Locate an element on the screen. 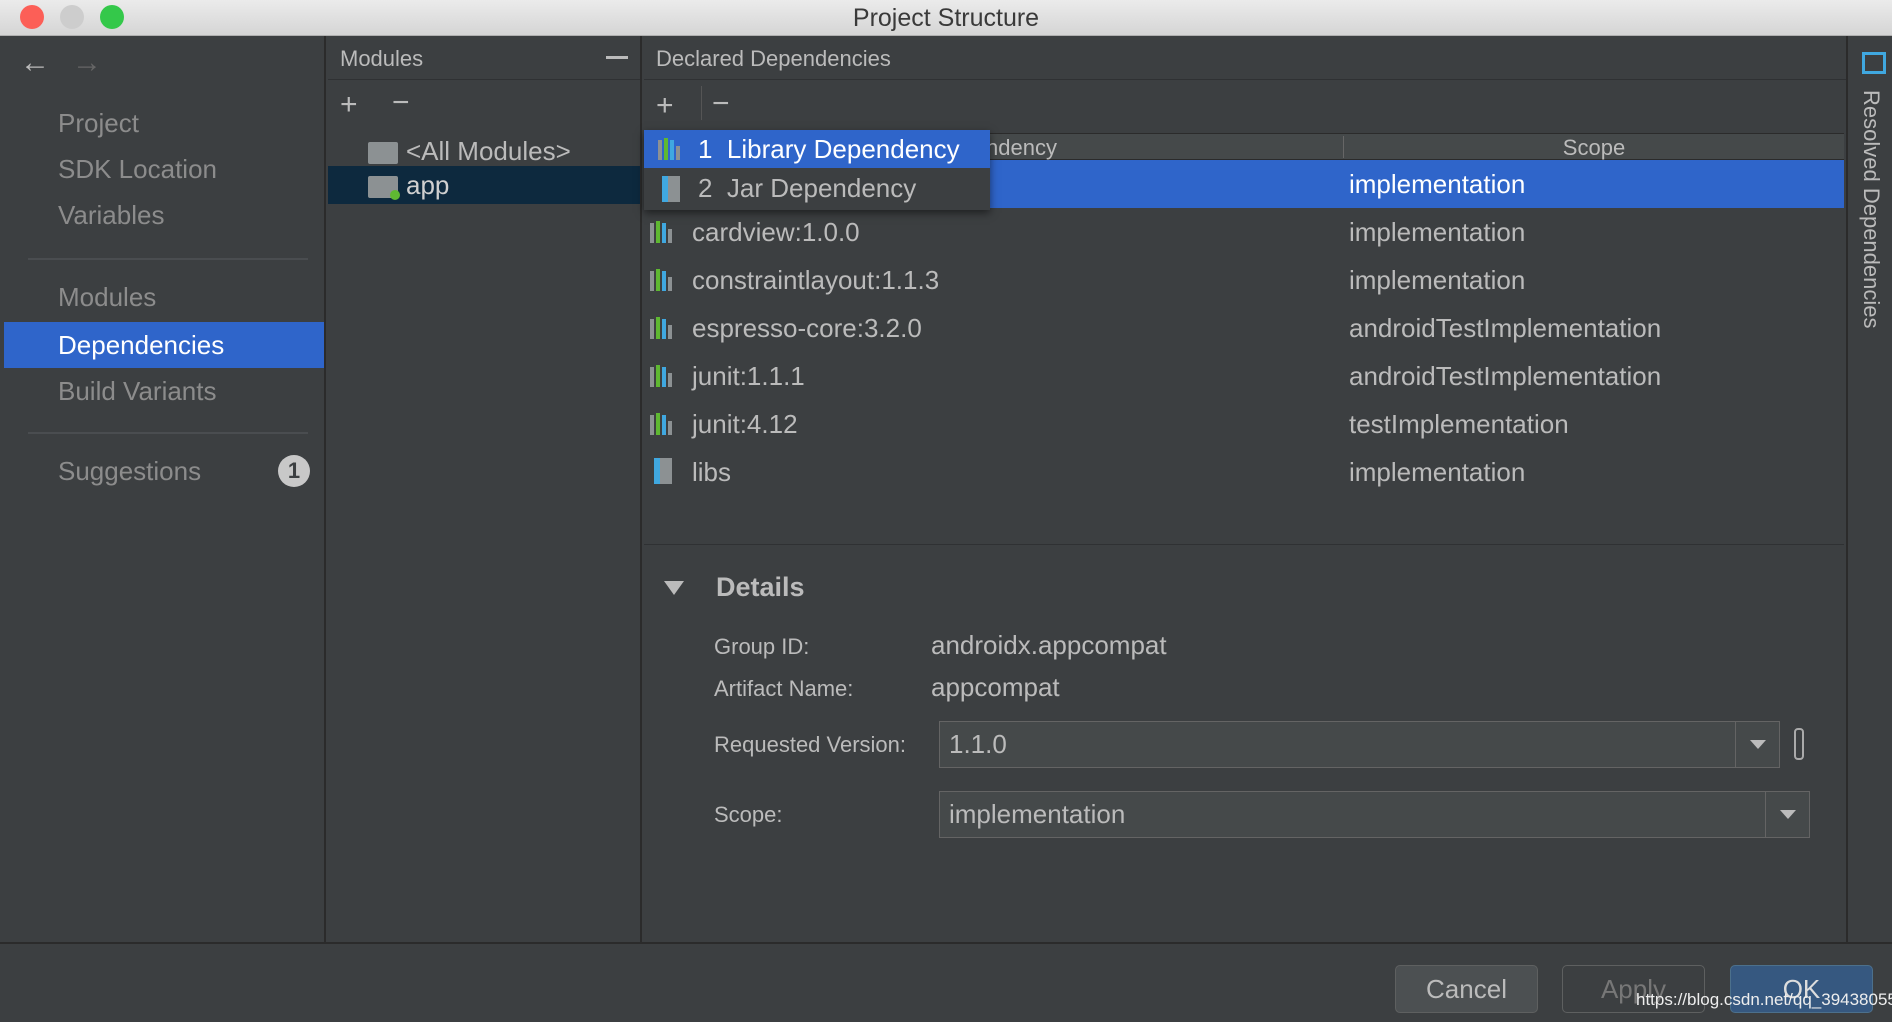 Image resolution: width=1892 pixels, height=1022 pixels. popup-item-number: 1 is located at coordinates (705, 149).